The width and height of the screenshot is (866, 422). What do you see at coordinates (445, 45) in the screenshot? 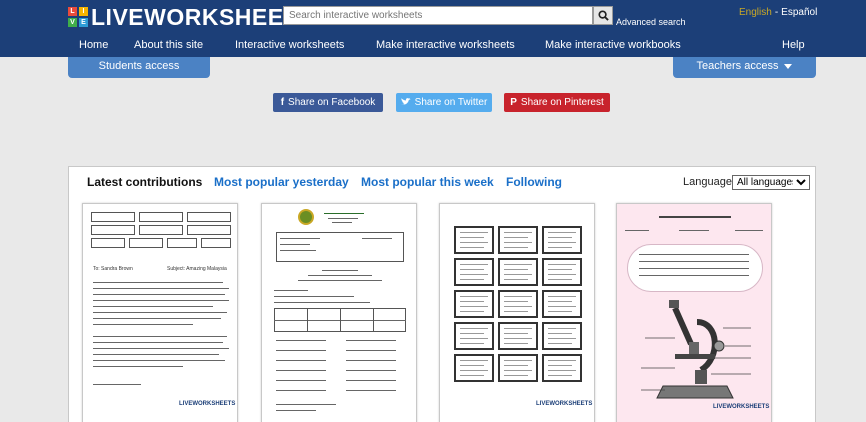
I see `nav-make-worksheets: Make interactive worksheets` at bounding box center [445, 45].